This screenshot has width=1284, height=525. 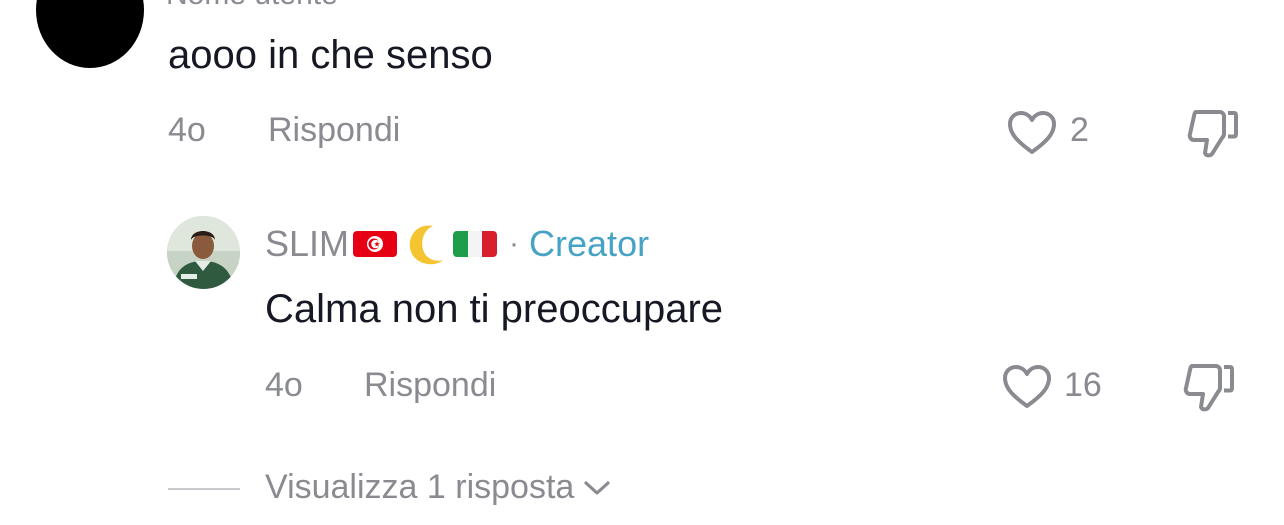 What do you see at coordinates (426, 245) in the screenshot?
I see `crescent-moon-icon` at bounding box center [426, 245].